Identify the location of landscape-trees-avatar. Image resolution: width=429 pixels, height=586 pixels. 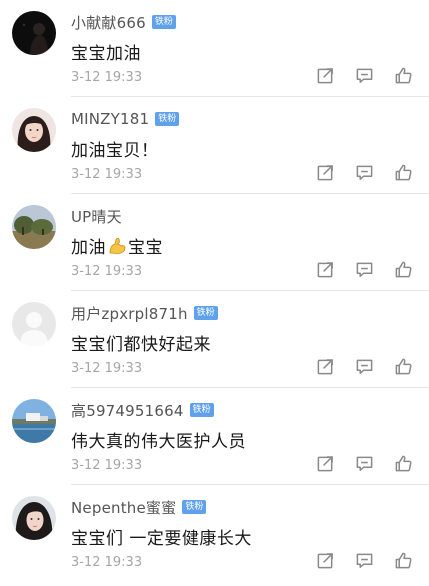
(34, 227).